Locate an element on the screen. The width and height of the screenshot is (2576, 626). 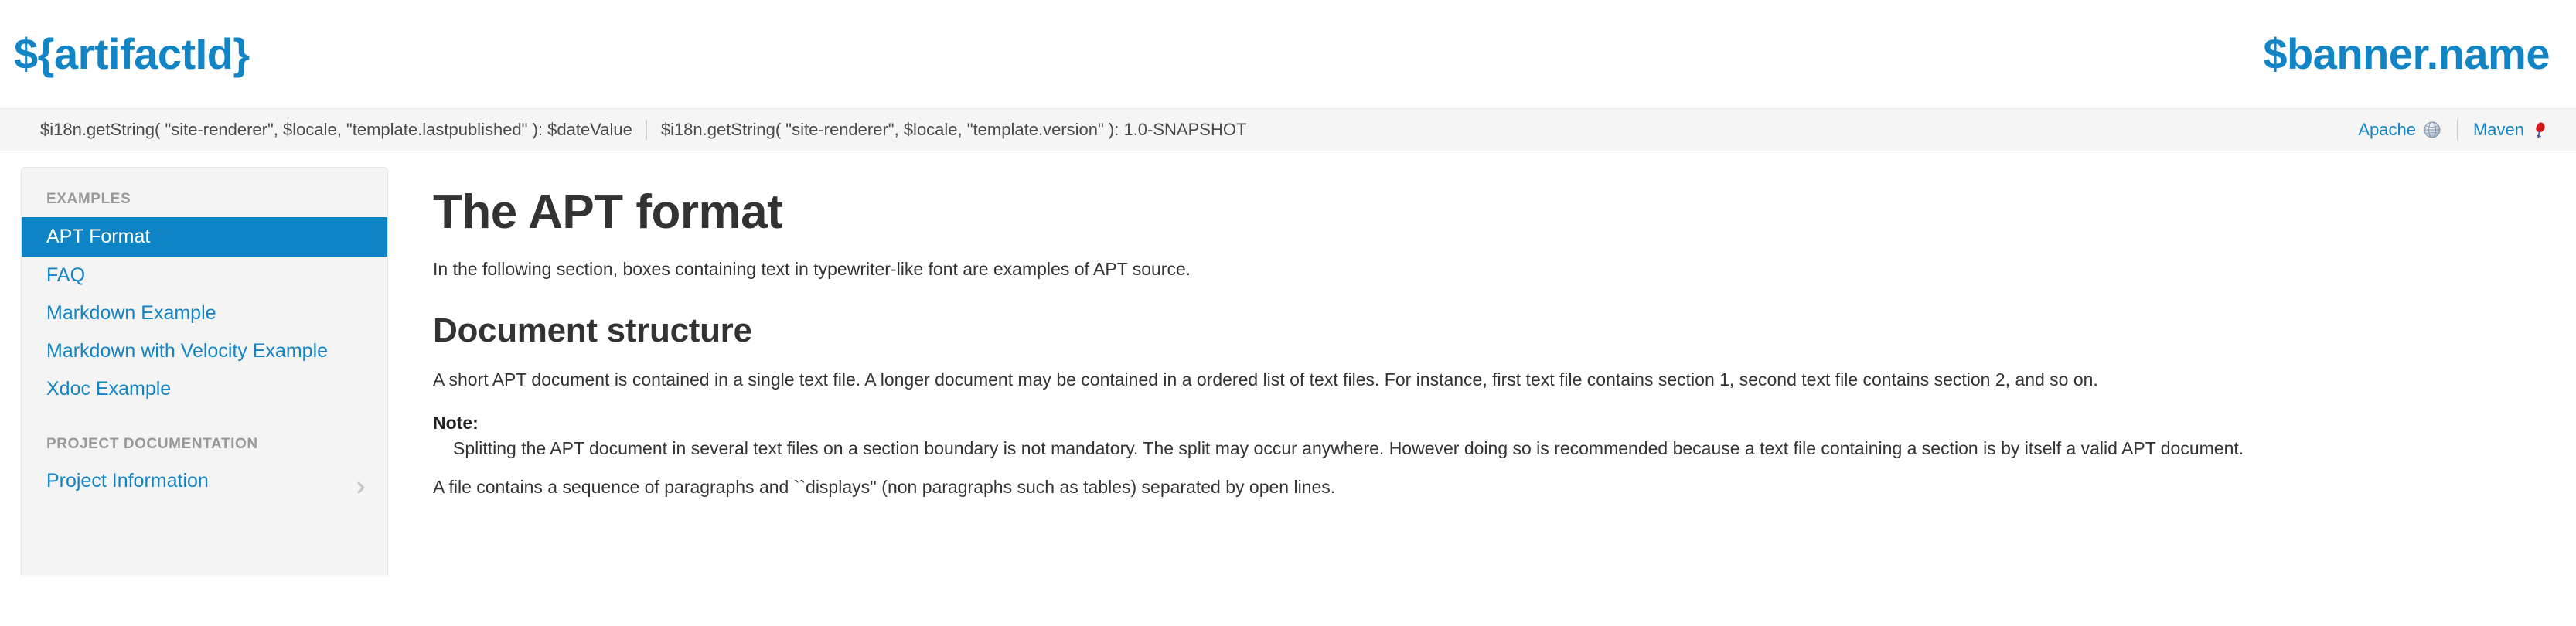
apache-link: Apache is located at coordinates (2399, 130).